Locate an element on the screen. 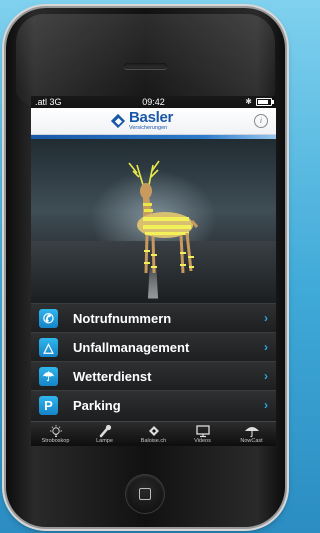  tab-stroboskop: Stroboskop is located at coordinates (55, 434).